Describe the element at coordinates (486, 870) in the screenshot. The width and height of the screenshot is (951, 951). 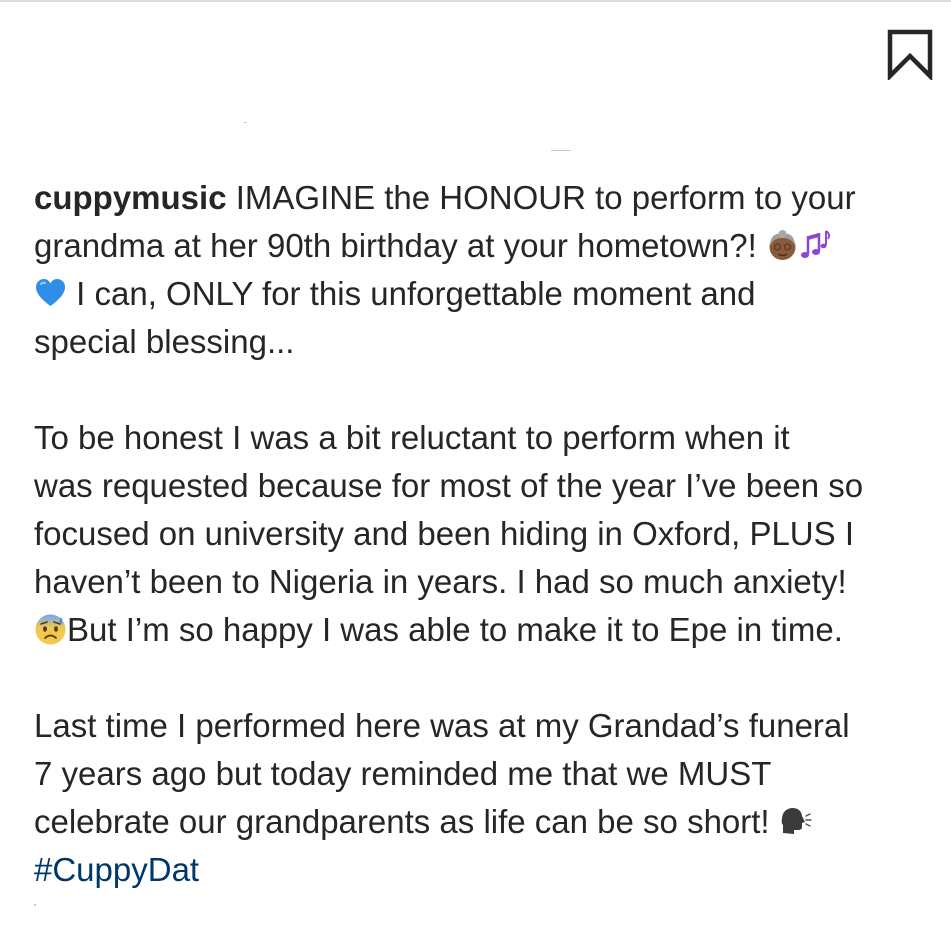
I see `caption-line: #CuppyDat` at that location.